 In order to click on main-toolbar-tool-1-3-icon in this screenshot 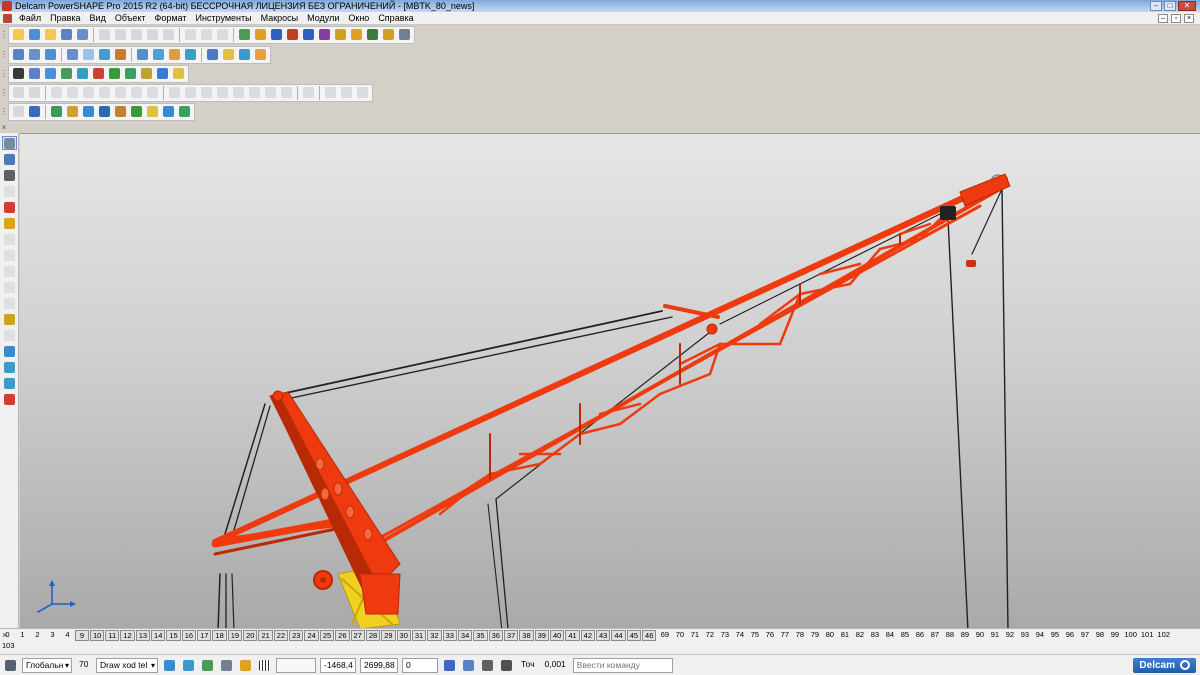, I will do `click(152, 34)`.